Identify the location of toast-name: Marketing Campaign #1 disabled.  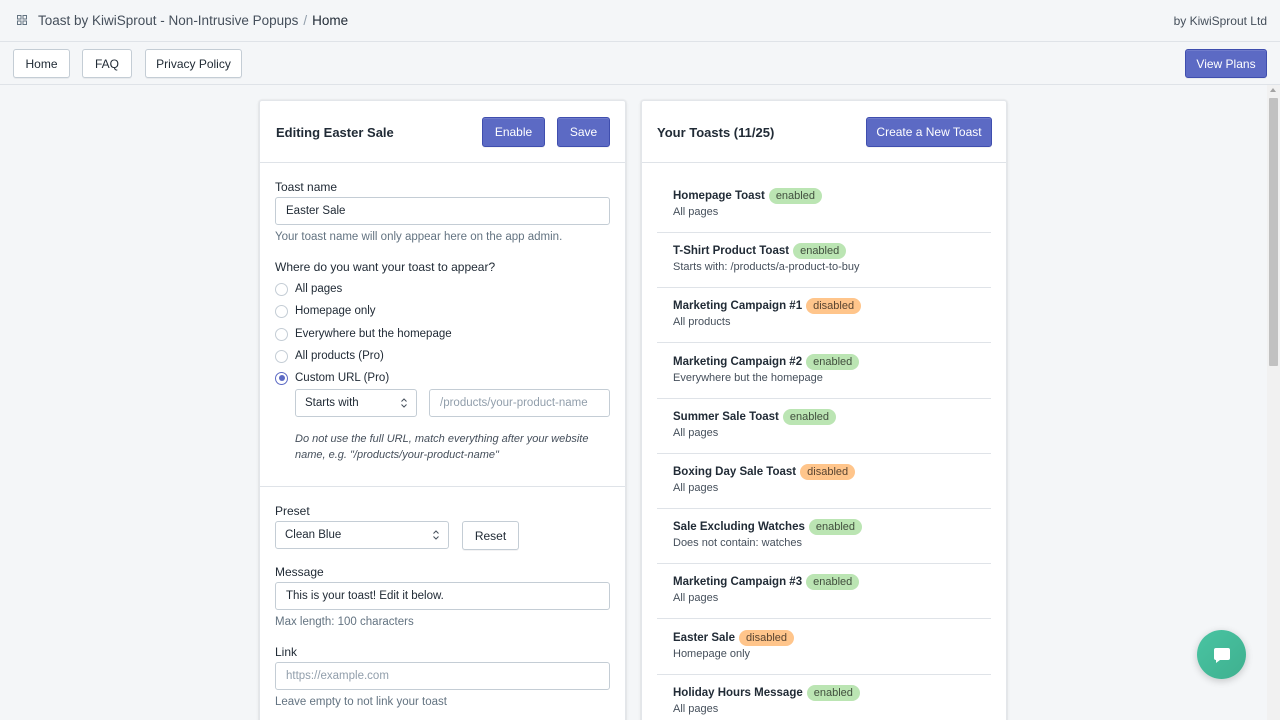
(767, 306).